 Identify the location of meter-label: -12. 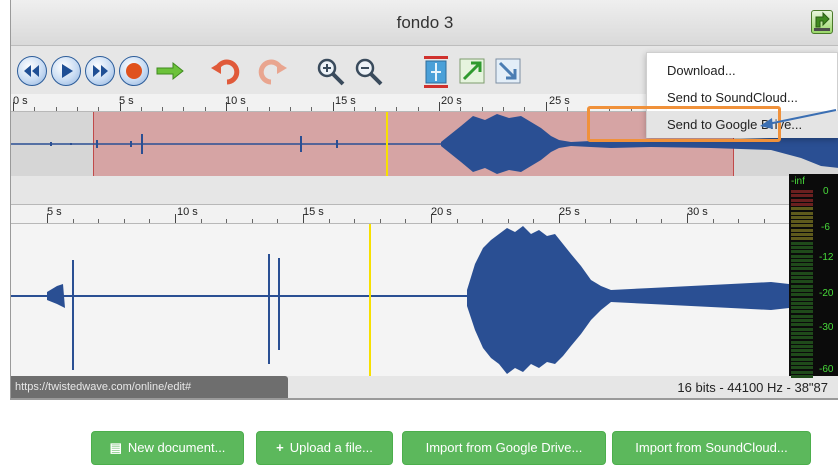
(826, 257).